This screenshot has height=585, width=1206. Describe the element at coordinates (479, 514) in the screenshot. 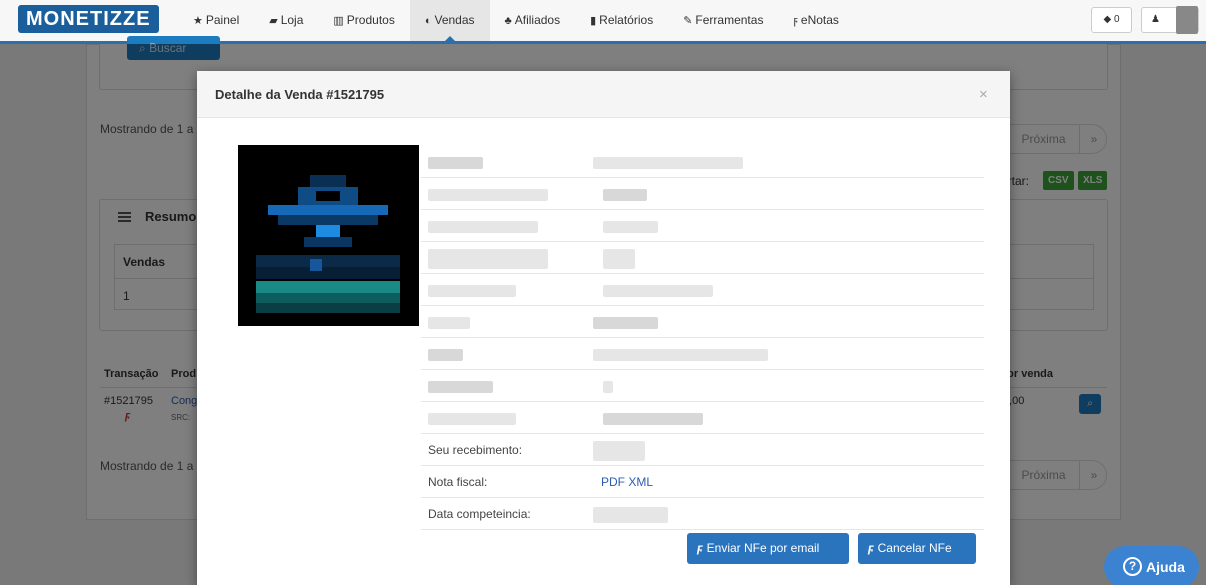

I see `detail-label: Data competeincia:` at that location.